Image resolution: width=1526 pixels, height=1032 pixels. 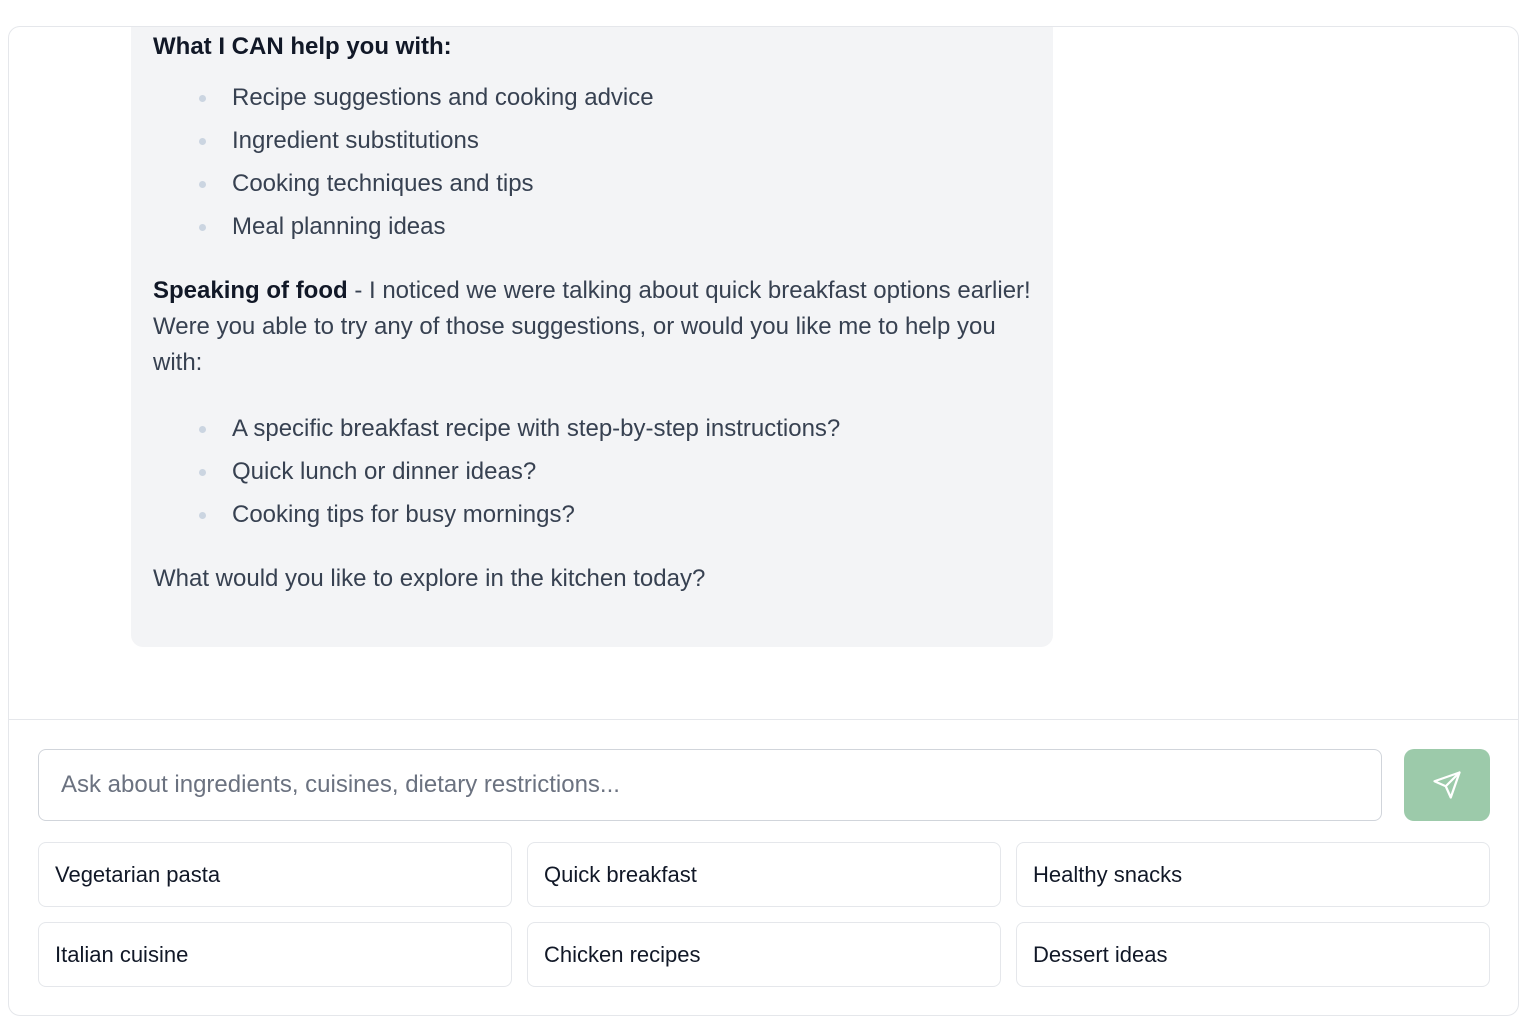 What do you see at coordinates (443, 97) in the screenshot?
I see `list-item-text: Recipe suggestions and cooking advice` at bounding box center [443, 97].